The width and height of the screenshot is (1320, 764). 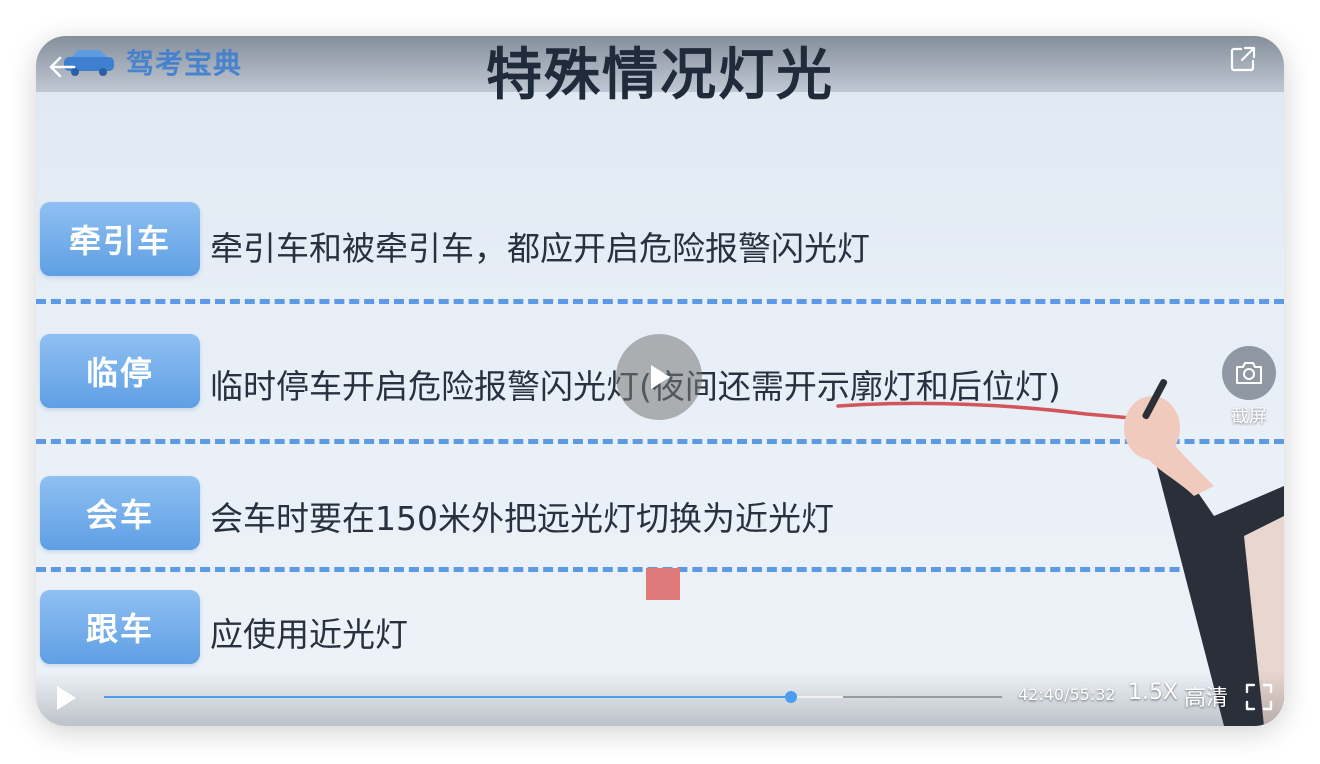 I want to click on marker-square, so click(x=663, y=584).